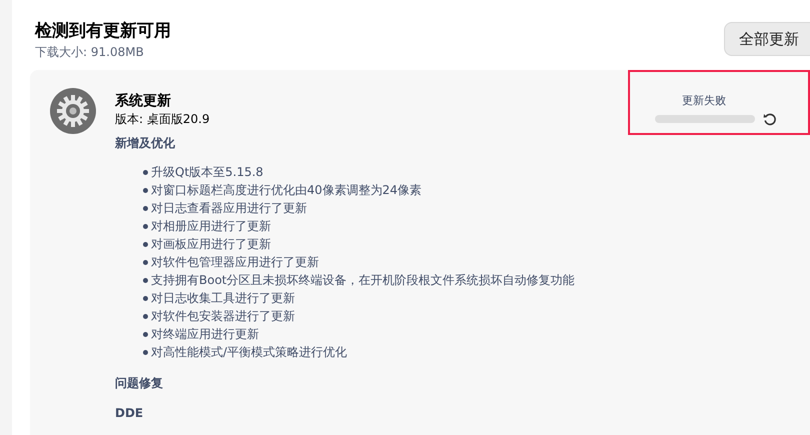  I want to click on update-all-button: 全部更新, so click(767, 39).